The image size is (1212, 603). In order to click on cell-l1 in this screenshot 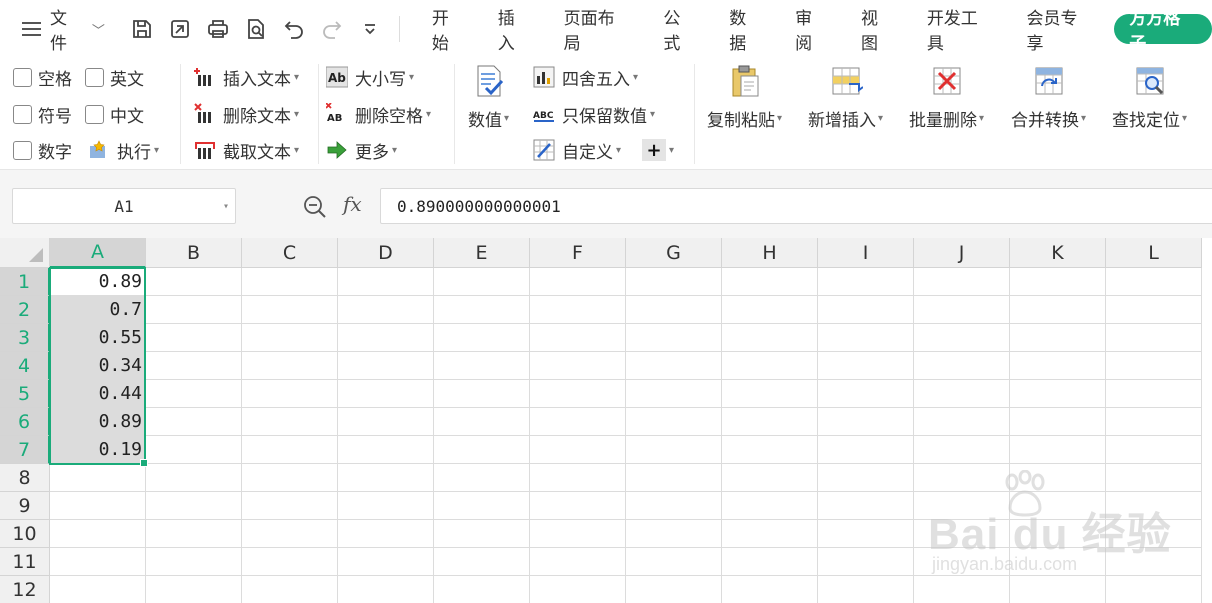, I will do `click(1154, 282)`.